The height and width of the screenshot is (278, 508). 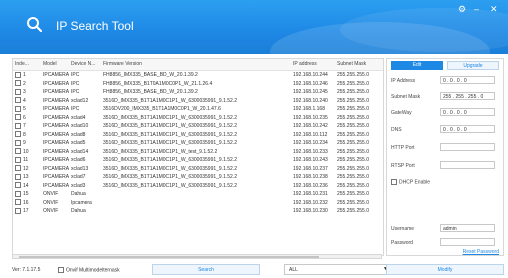 I want to click on cell-index: 3, so click(x=27, y=92).